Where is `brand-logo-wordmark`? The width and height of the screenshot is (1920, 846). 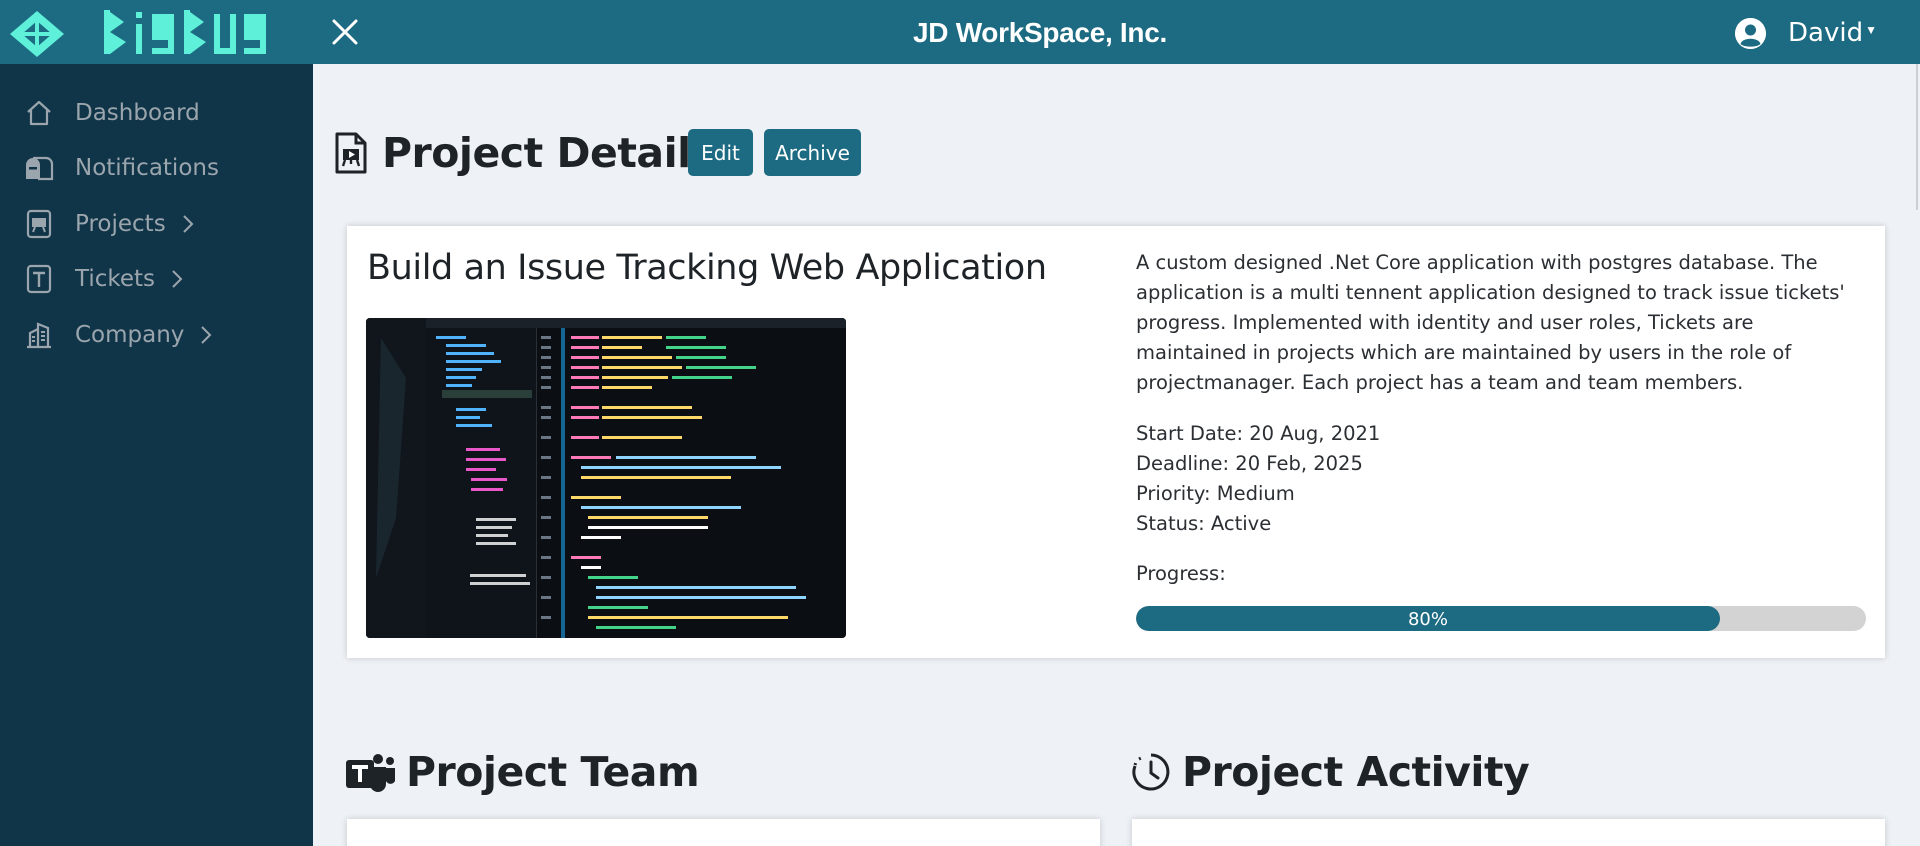
brand-logo-wordmark is located at coordinates (185, 32).